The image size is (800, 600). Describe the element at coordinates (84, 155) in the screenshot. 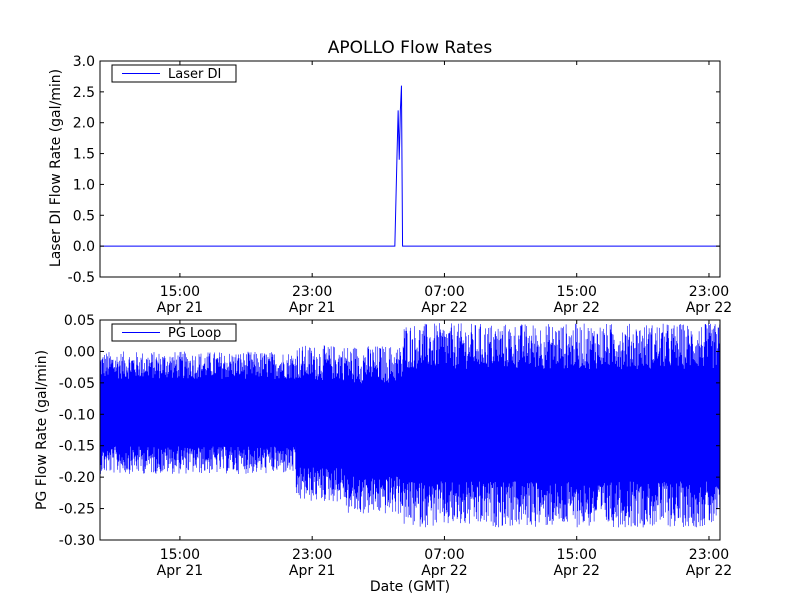

I see `y-tick-label: 1.5` at that location.